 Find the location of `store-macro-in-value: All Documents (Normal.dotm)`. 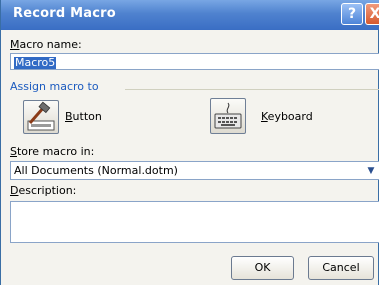

store-macro-in-value: All Documents (Normal.dotm) is located at coordinates (96, 170).